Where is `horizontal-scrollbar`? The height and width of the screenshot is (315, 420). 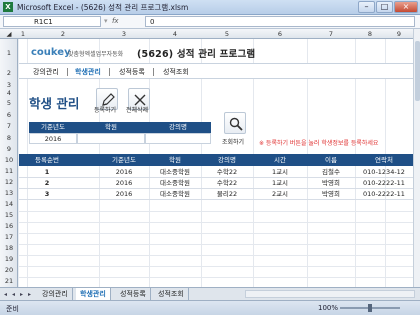
horizontal-scrollbar is located at coordinates (330, 294).